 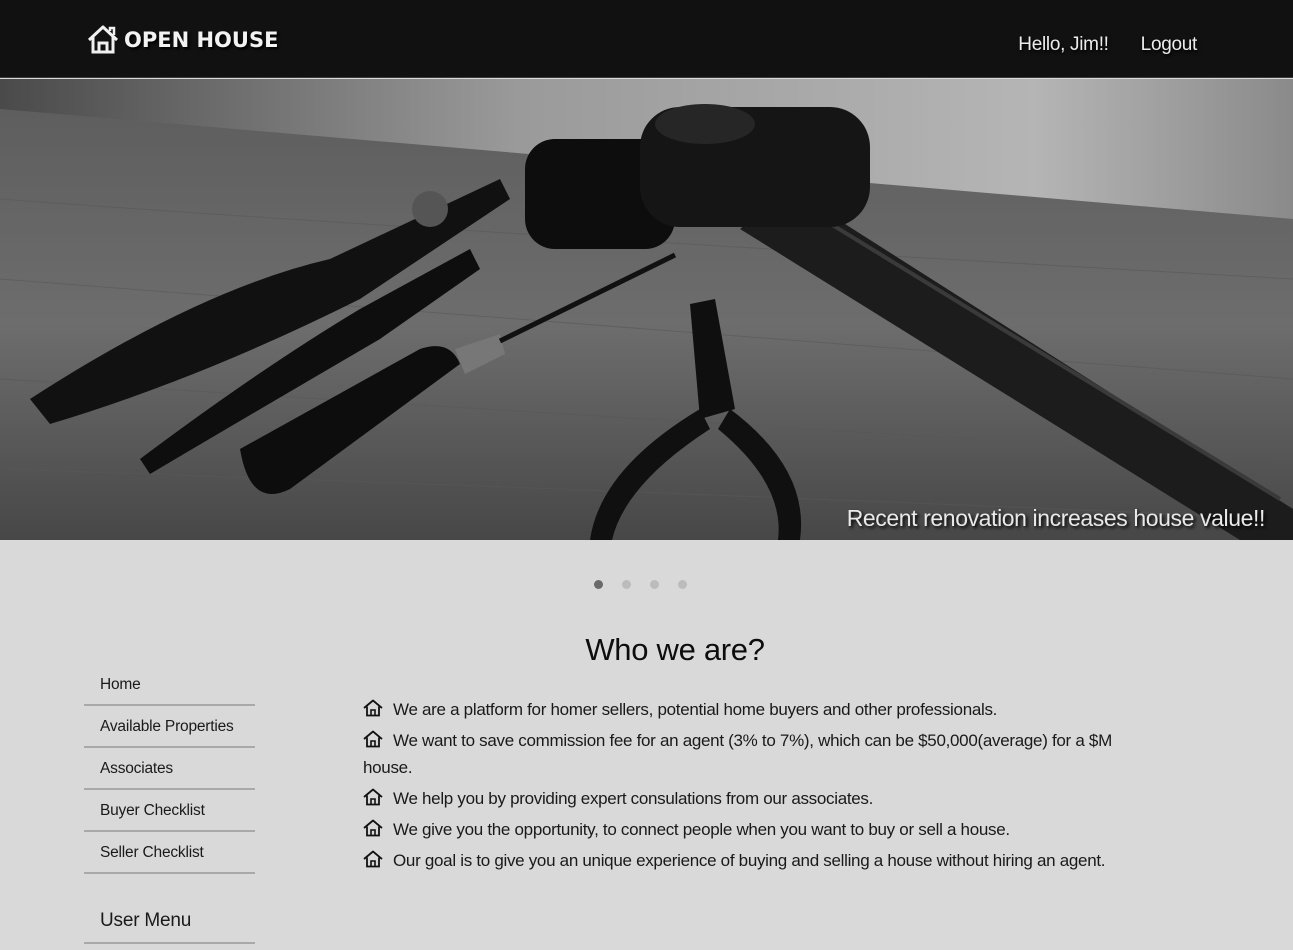 I want to click on sidebar-item-buyer-checklist: Buyer Checklist, so click(x=169, y=811).